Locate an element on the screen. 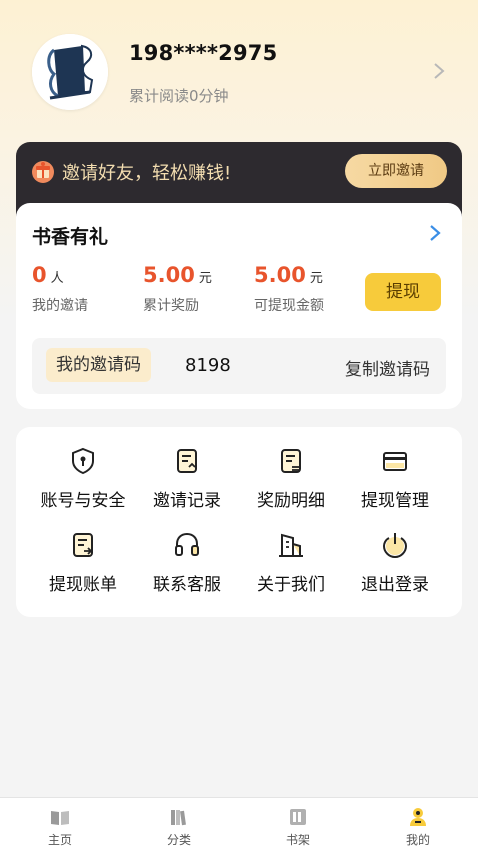 The image size is (478, 850). bottom-tab-bar: 主页 分类 书架 我的 is located at coordinates (239, 823).